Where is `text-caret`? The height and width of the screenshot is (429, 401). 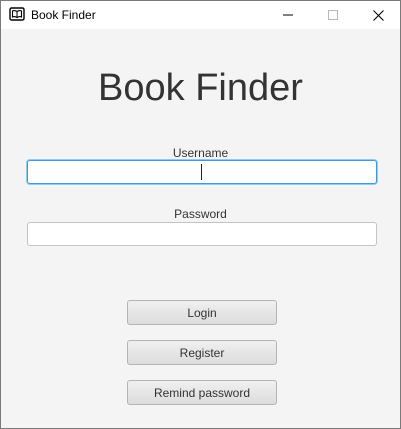 text-caret is located at coordinates (201, 172).